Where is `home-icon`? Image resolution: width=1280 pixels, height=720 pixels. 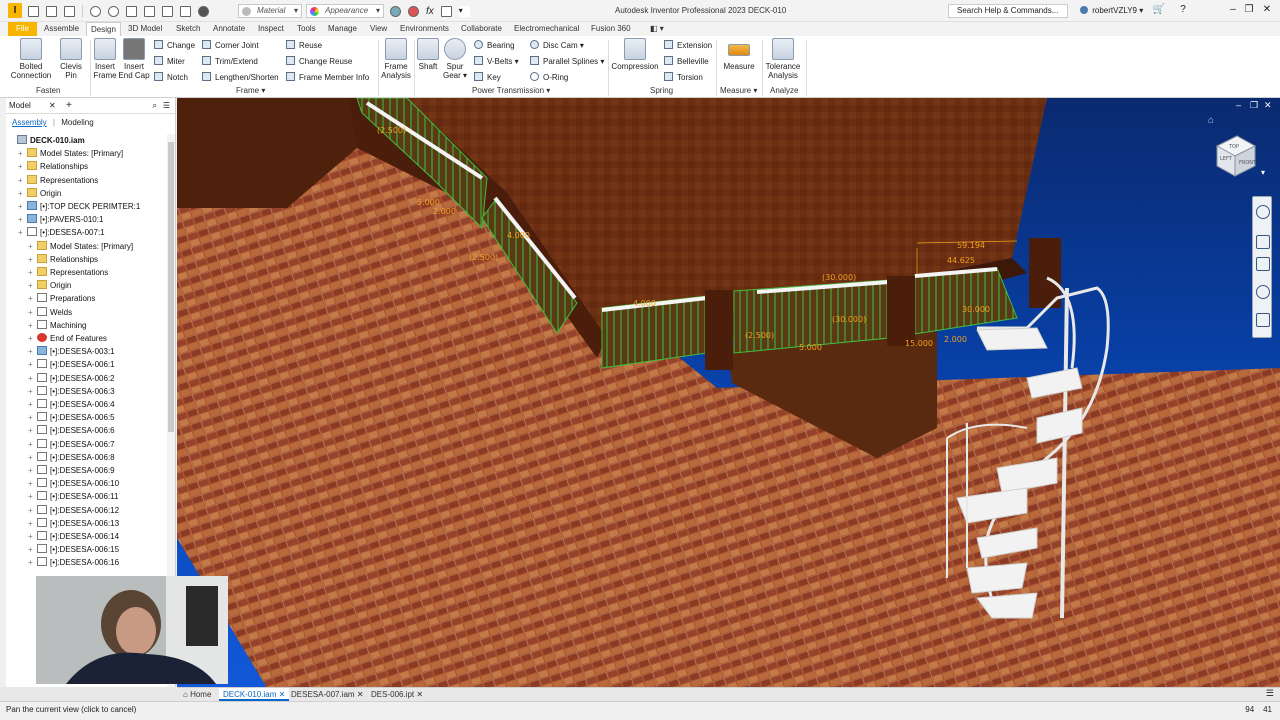
home-icon is located at coordinates (131, 11).